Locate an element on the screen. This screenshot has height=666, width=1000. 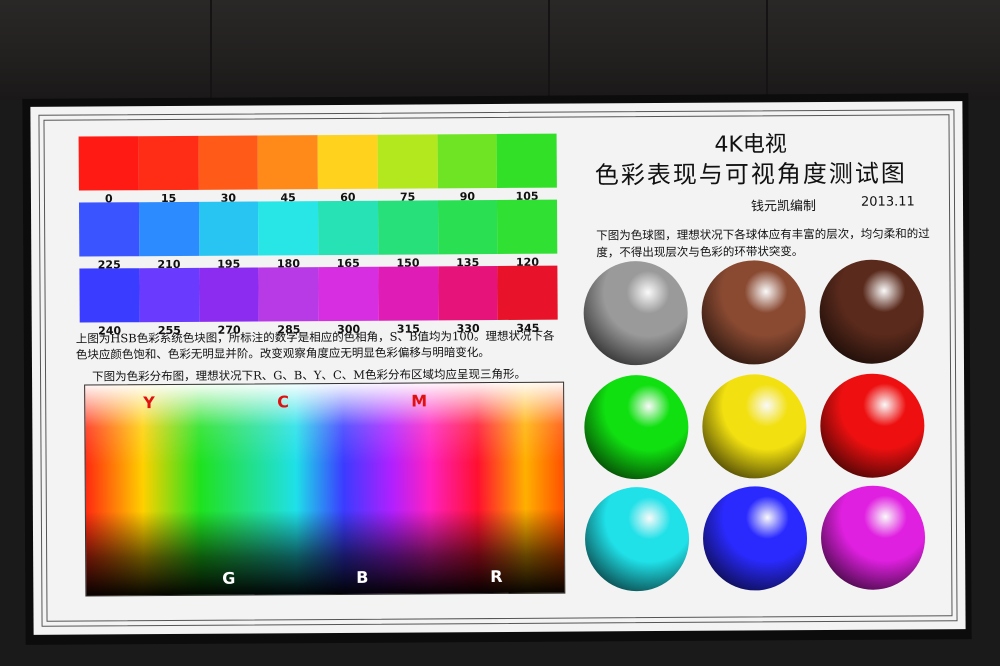
gamut-label-m: M is located at coordinates (419, 400).